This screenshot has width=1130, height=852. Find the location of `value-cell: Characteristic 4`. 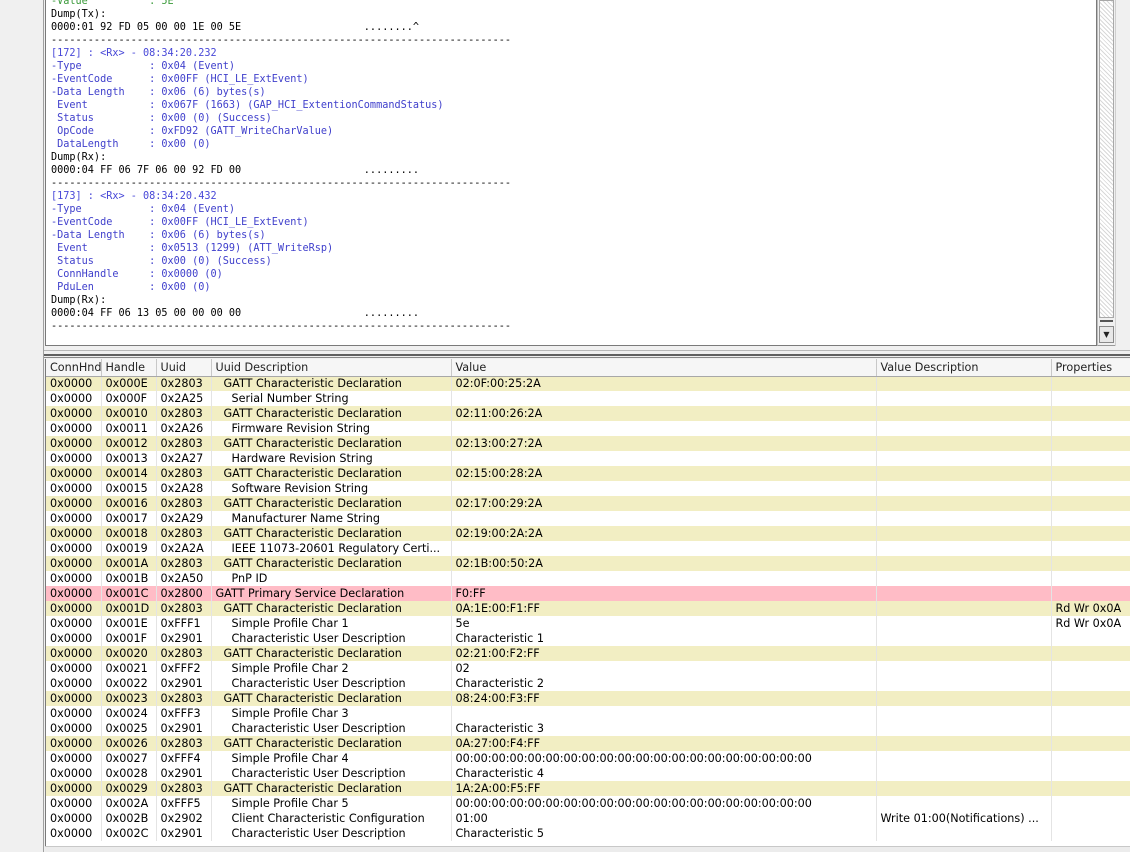

value-cell: Characteristic 4 is located at coordinates (664, 773).